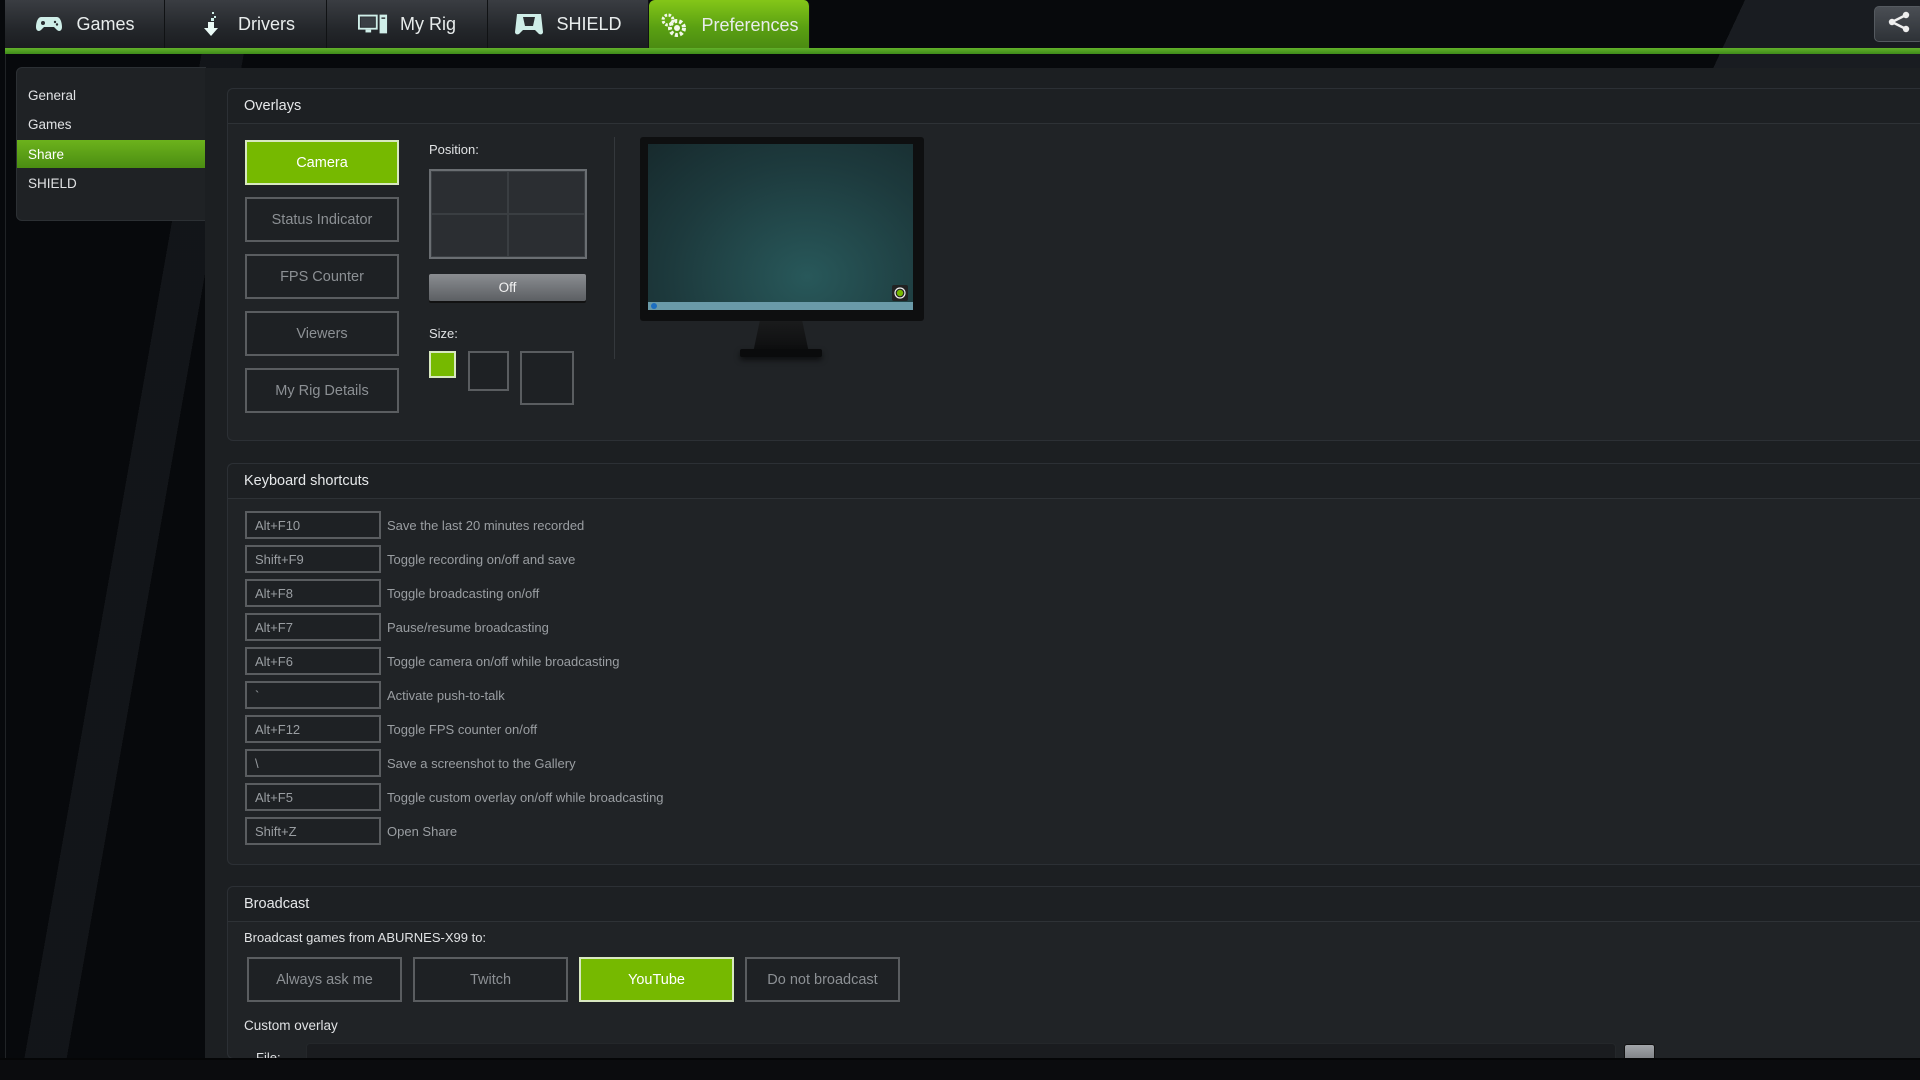 Image resolution: width=1920 pixels, height=1080 pixels. I want to click on position-label: Position:, so click(454, 149).